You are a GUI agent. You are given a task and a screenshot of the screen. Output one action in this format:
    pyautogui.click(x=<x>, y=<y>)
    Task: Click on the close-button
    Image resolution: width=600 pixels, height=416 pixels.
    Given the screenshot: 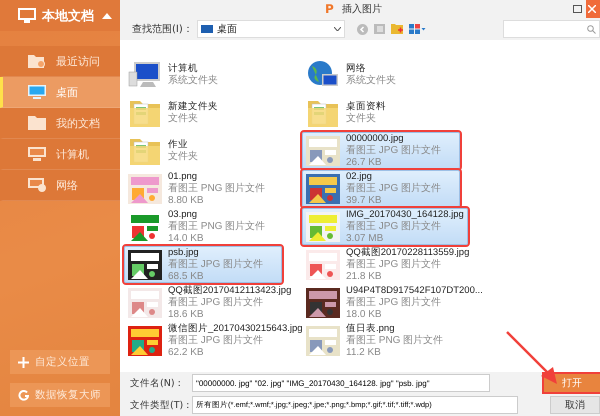 What is the action you would take?
    pyautogui.click(x=593, y=9)
    